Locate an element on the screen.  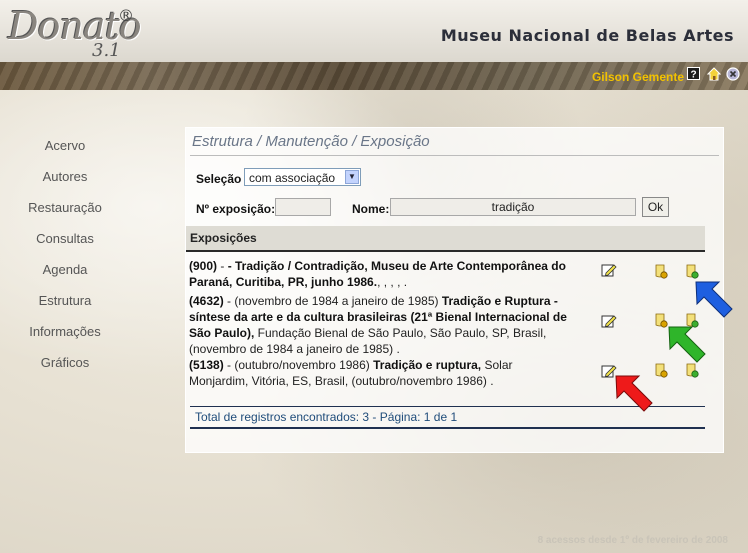
chevron-down-icon: ▼ is located at coordinates (352, 177).